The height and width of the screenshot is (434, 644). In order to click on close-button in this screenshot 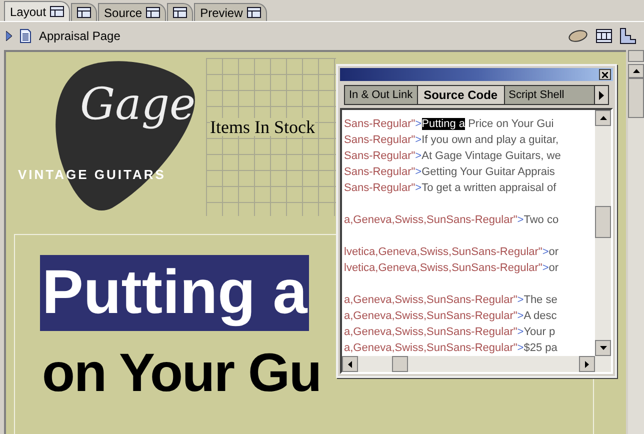, I will do `click(605, 74)`.